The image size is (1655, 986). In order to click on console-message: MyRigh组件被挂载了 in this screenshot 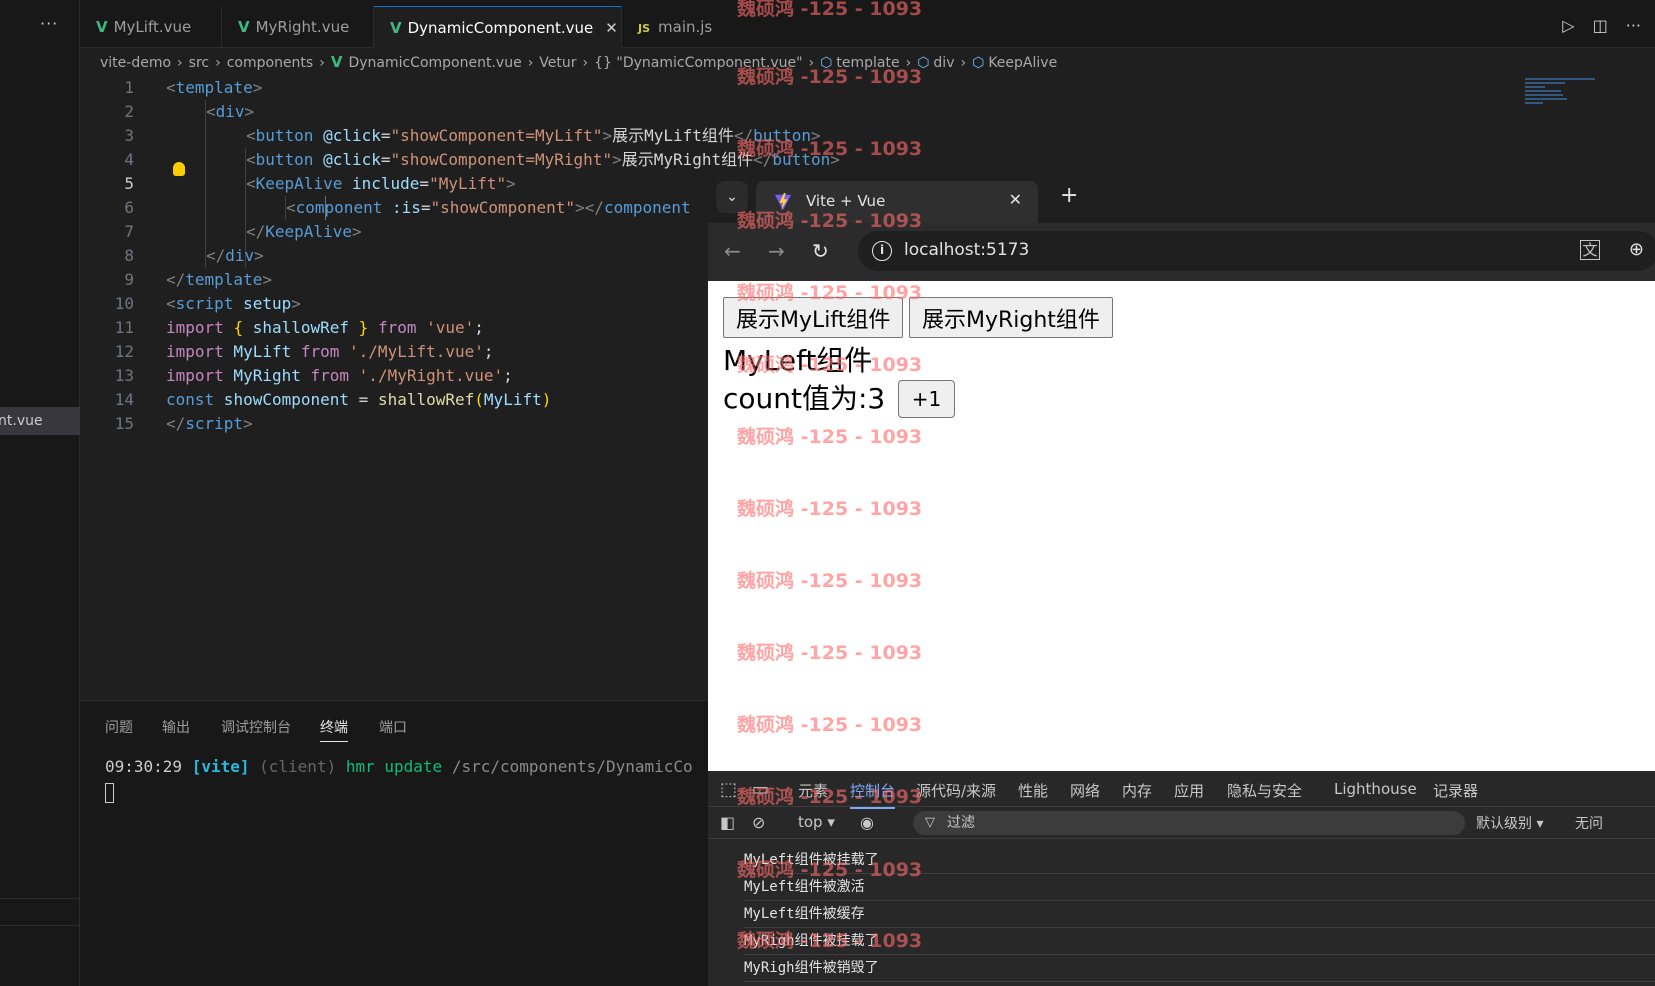, I will do `click(1199, 941)`.